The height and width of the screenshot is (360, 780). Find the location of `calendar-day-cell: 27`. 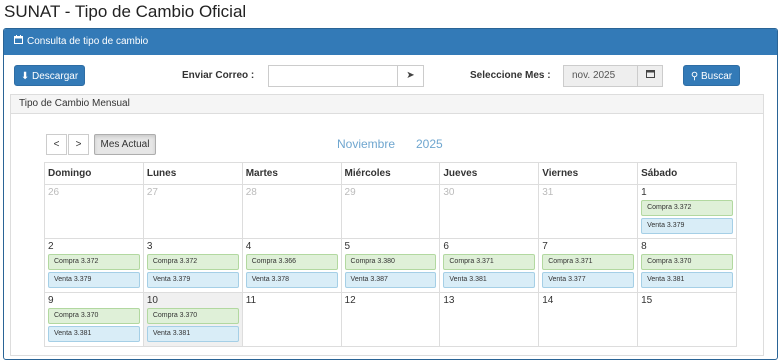

calendar-day-cell: 27 is located at coordinates (192, 211).